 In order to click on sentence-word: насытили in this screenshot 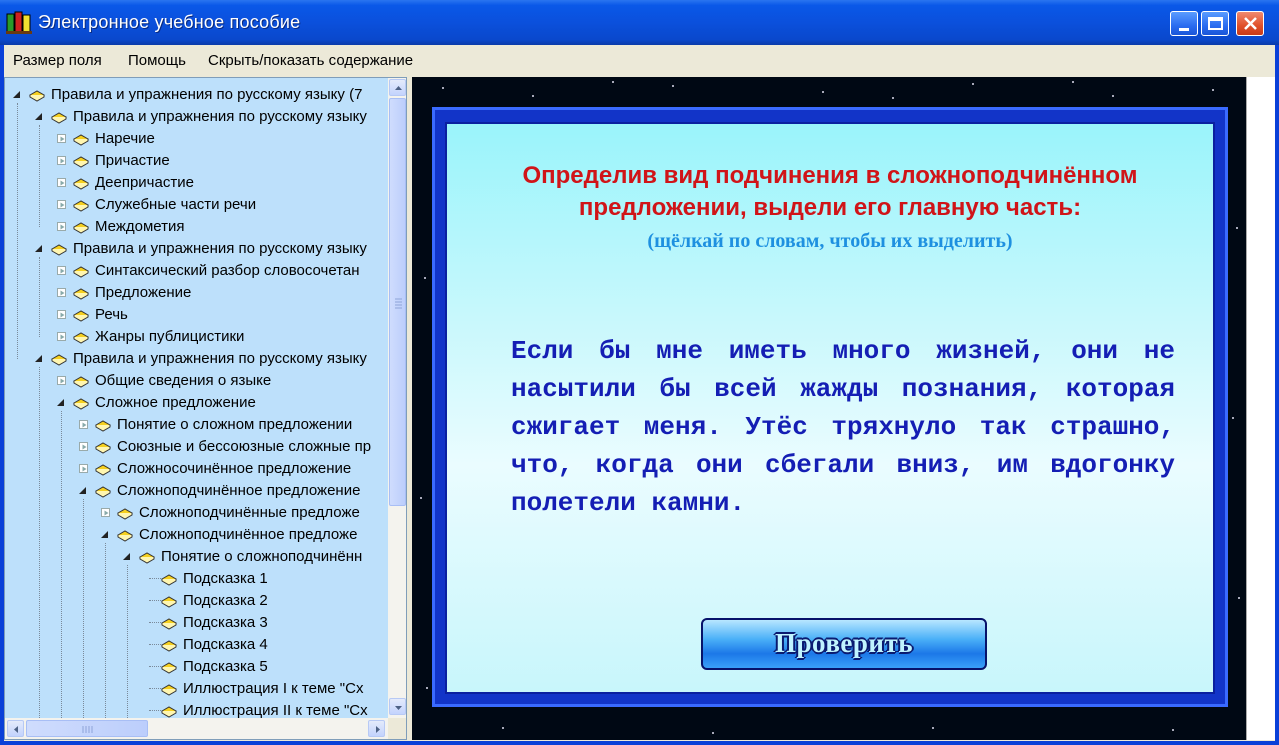, I will do `click(573, 389)`.